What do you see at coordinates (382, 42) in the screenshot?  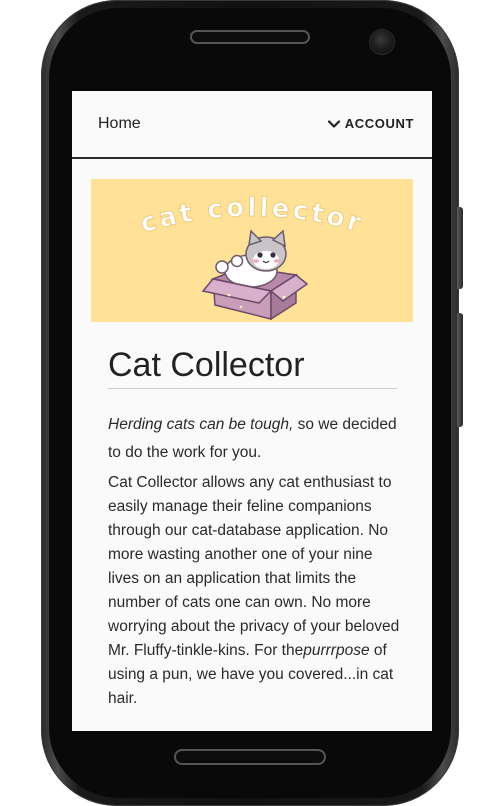 I see `front-camera` at bounding box center [382, 42].